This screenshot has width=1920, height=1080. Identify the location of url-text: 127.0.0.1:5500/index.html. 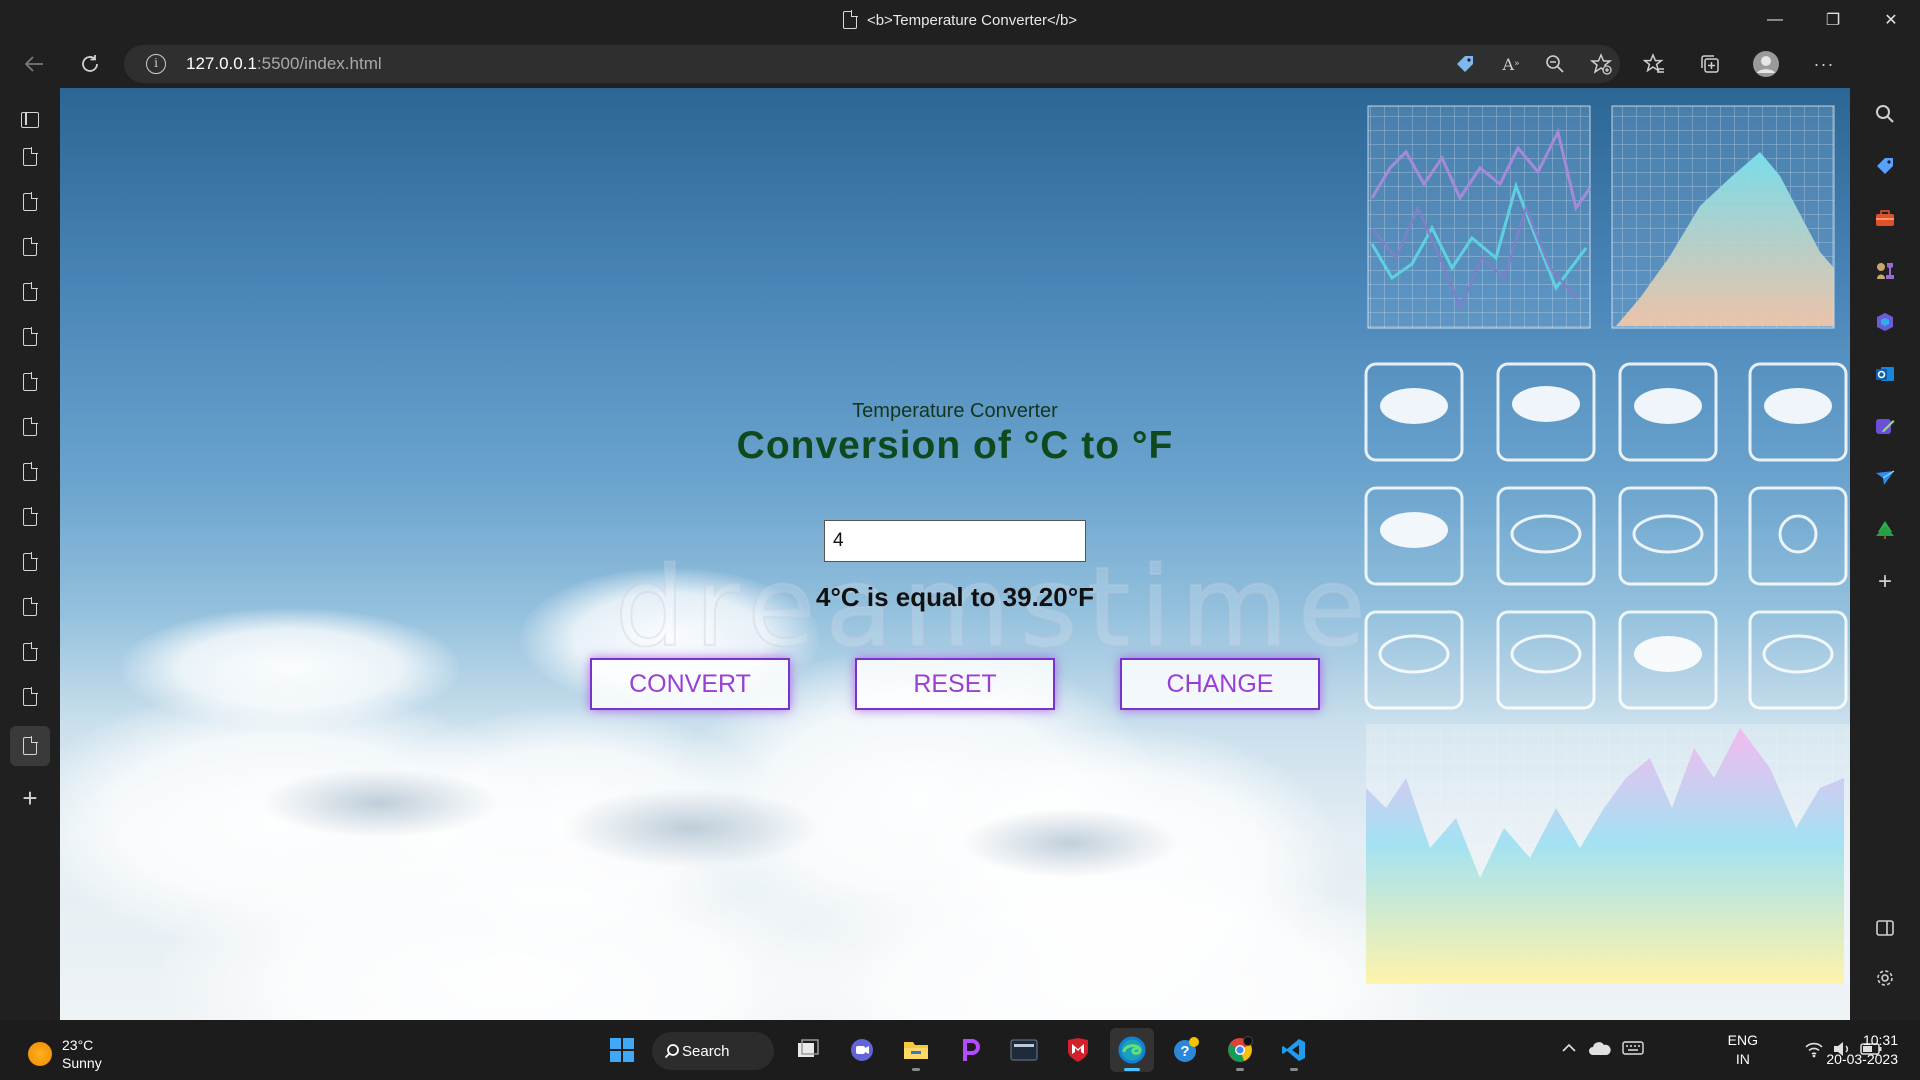
(284, 64).